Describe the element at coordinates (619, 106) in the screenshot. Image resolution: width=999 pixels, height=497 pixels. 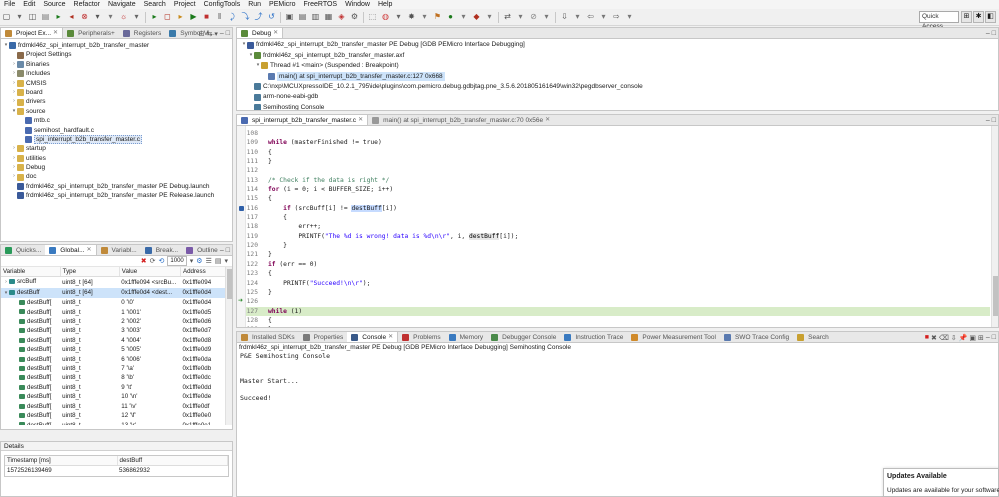
I see `debug-item: Semihosting Console` at that location.